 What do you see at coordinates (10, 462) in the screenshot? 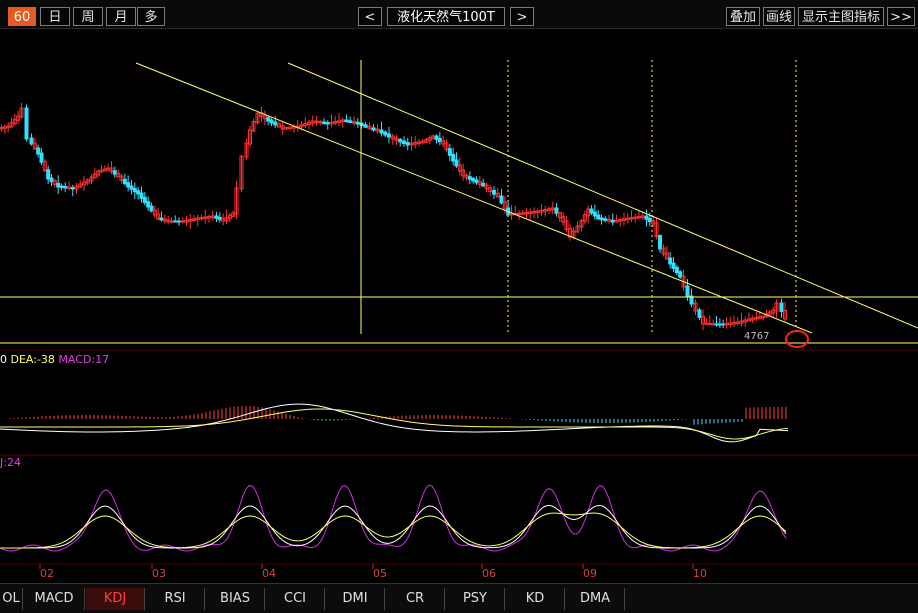
I see `kdj-legend: J:24` at bounding box center [10, 462].